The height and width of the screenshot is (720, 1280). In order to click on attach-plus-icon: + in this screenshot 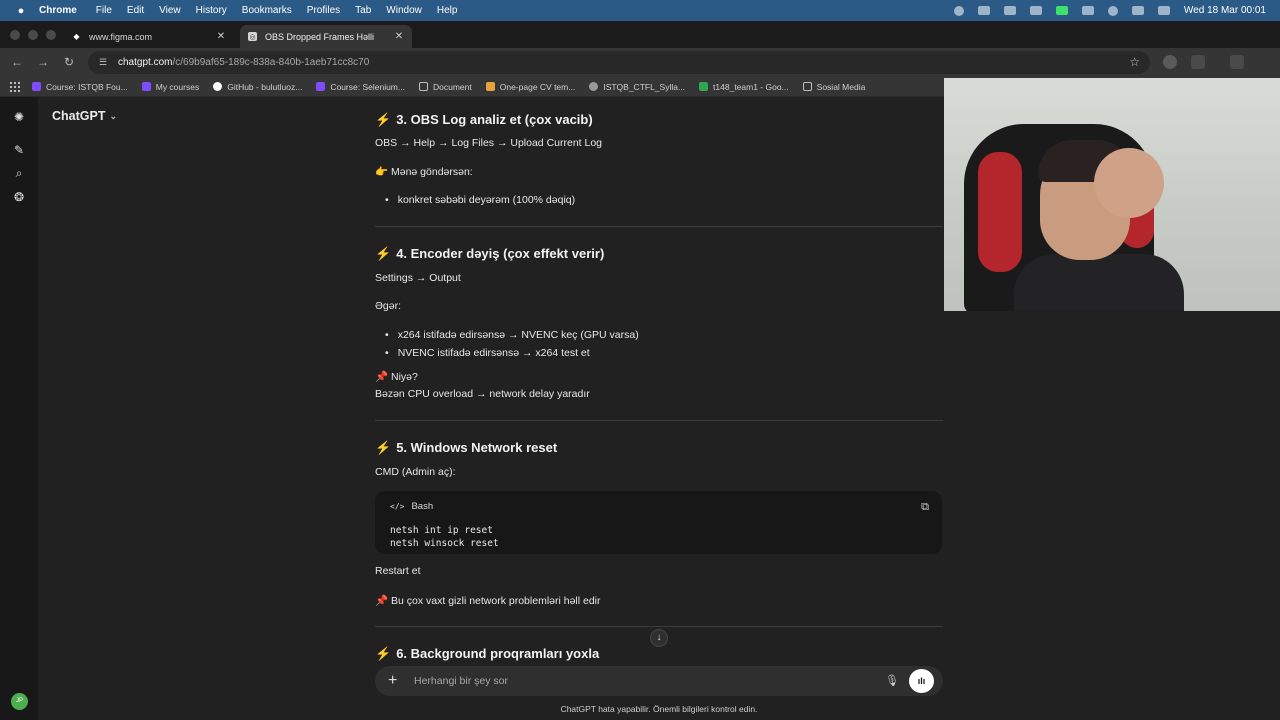, I will do `click(392, 681)`.